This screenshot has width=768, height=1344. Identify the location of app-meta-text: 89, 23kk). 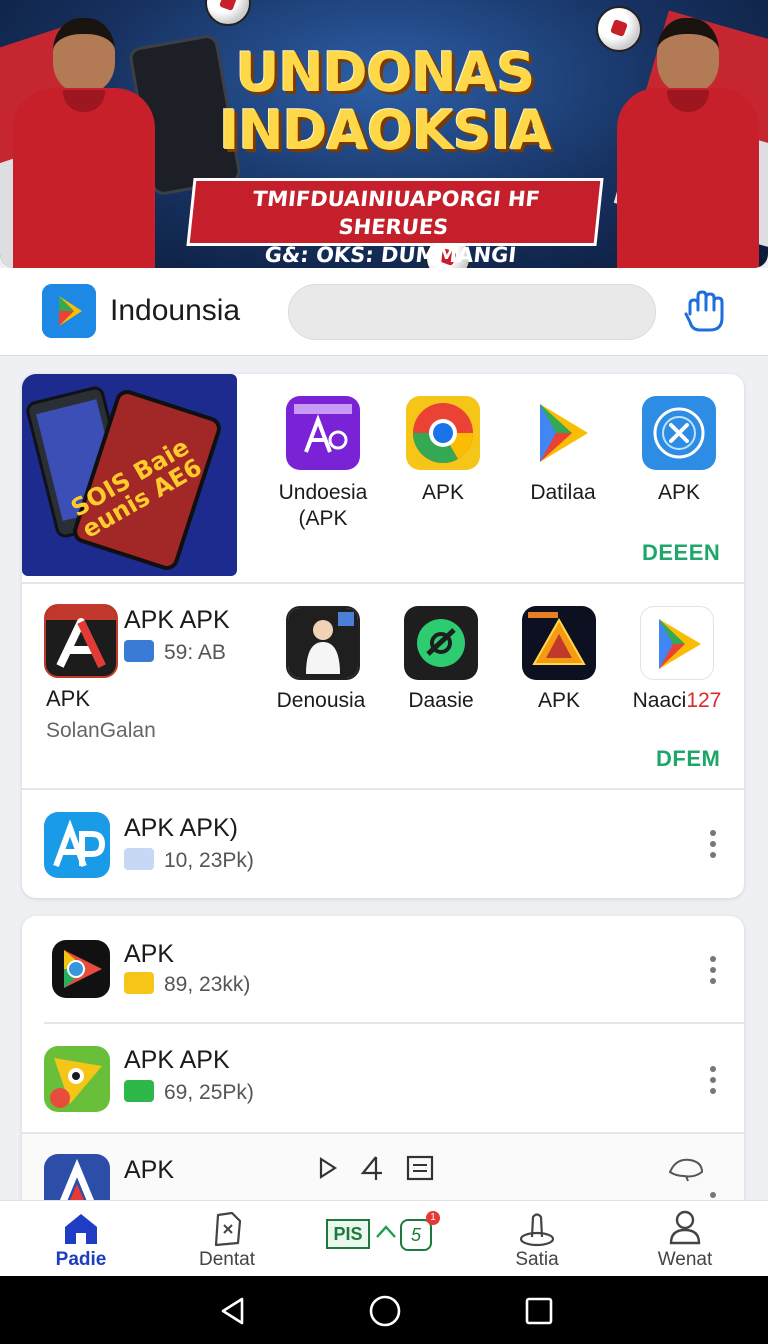
(207, 984).